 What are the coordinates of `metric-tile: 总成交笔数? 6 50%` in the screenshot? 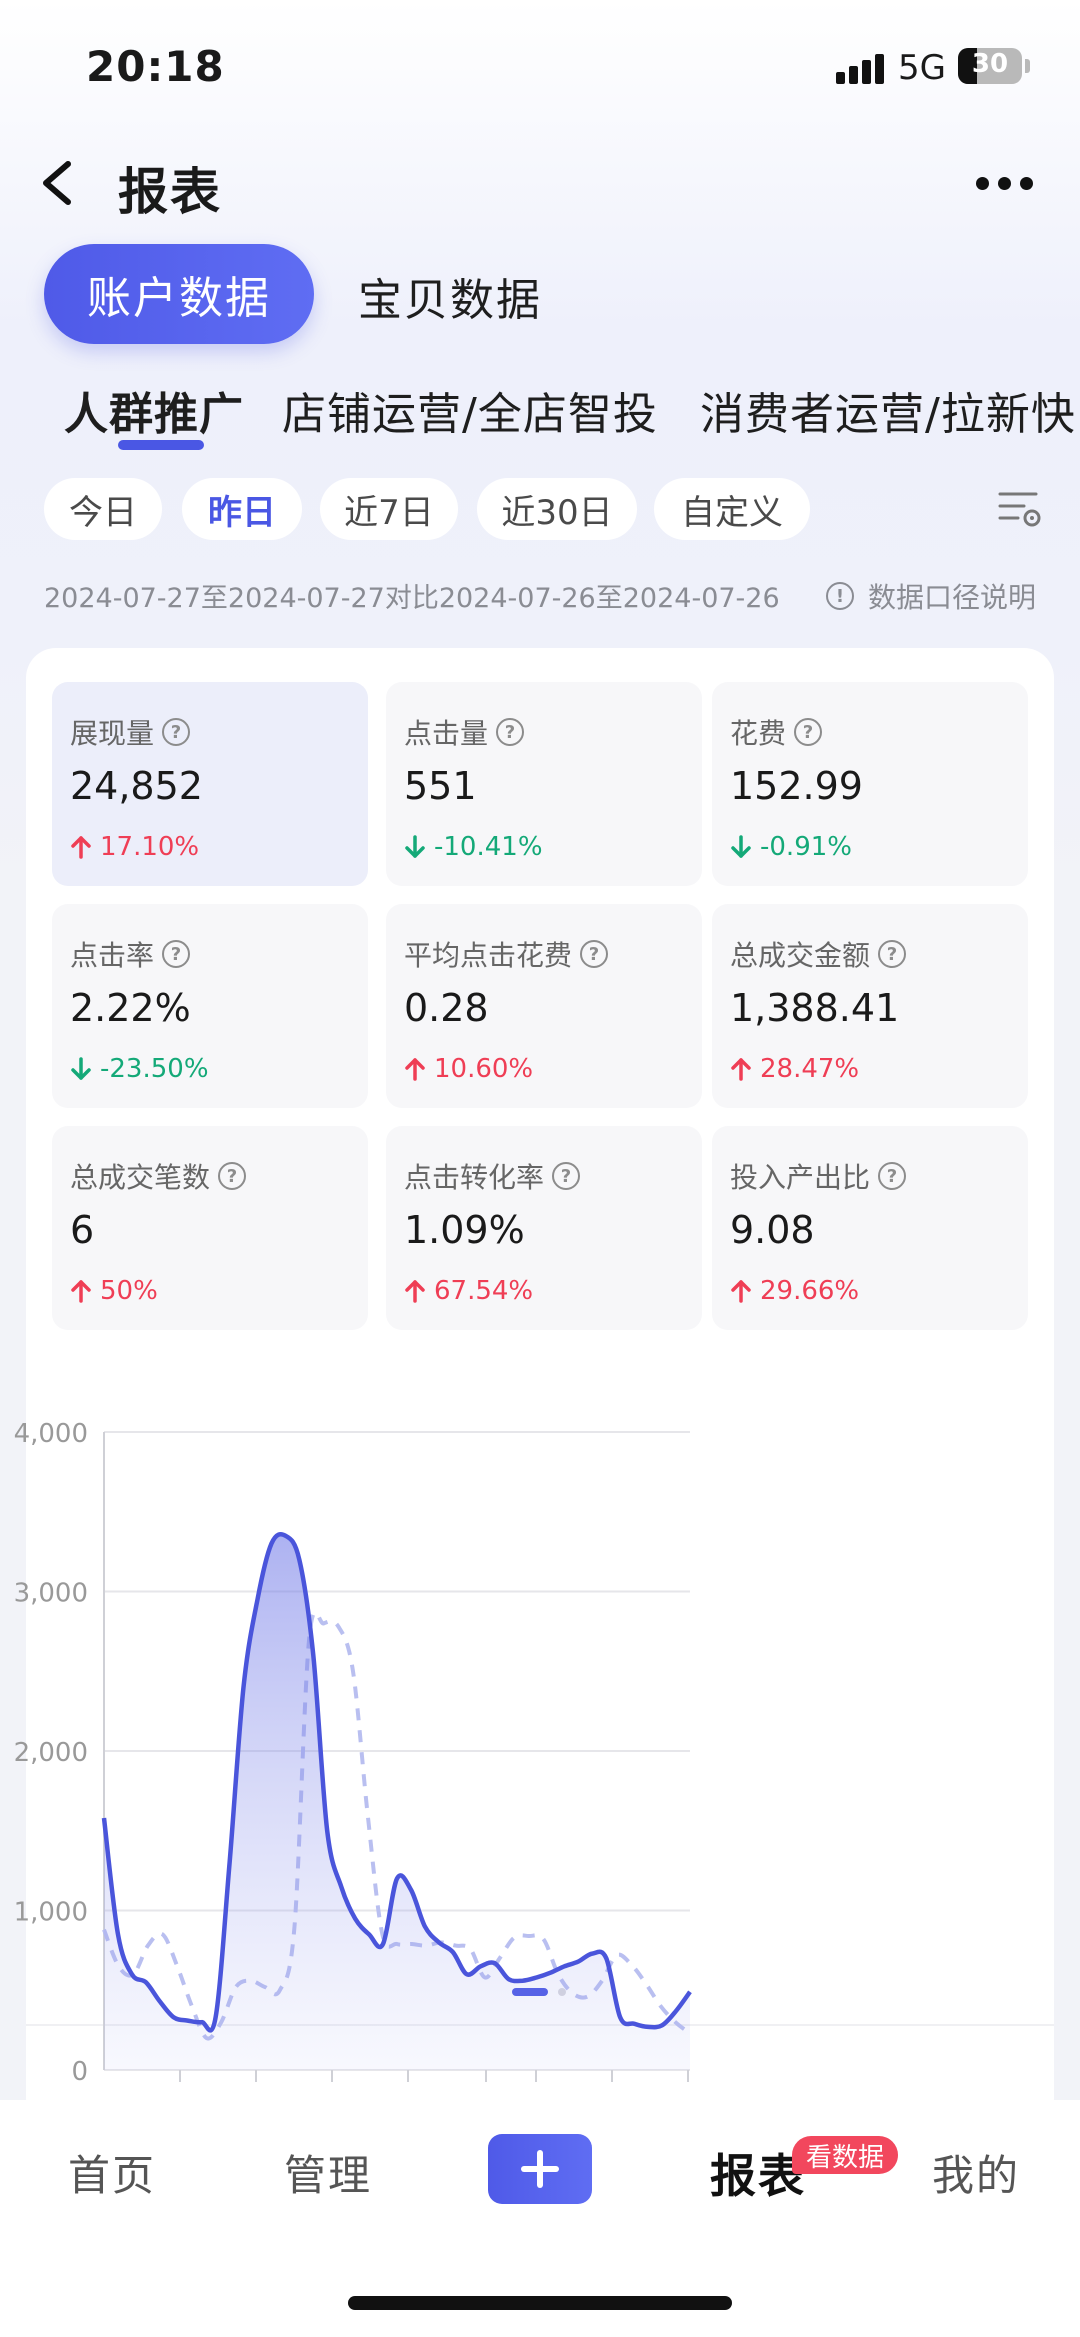 It's located at (210, 1228).